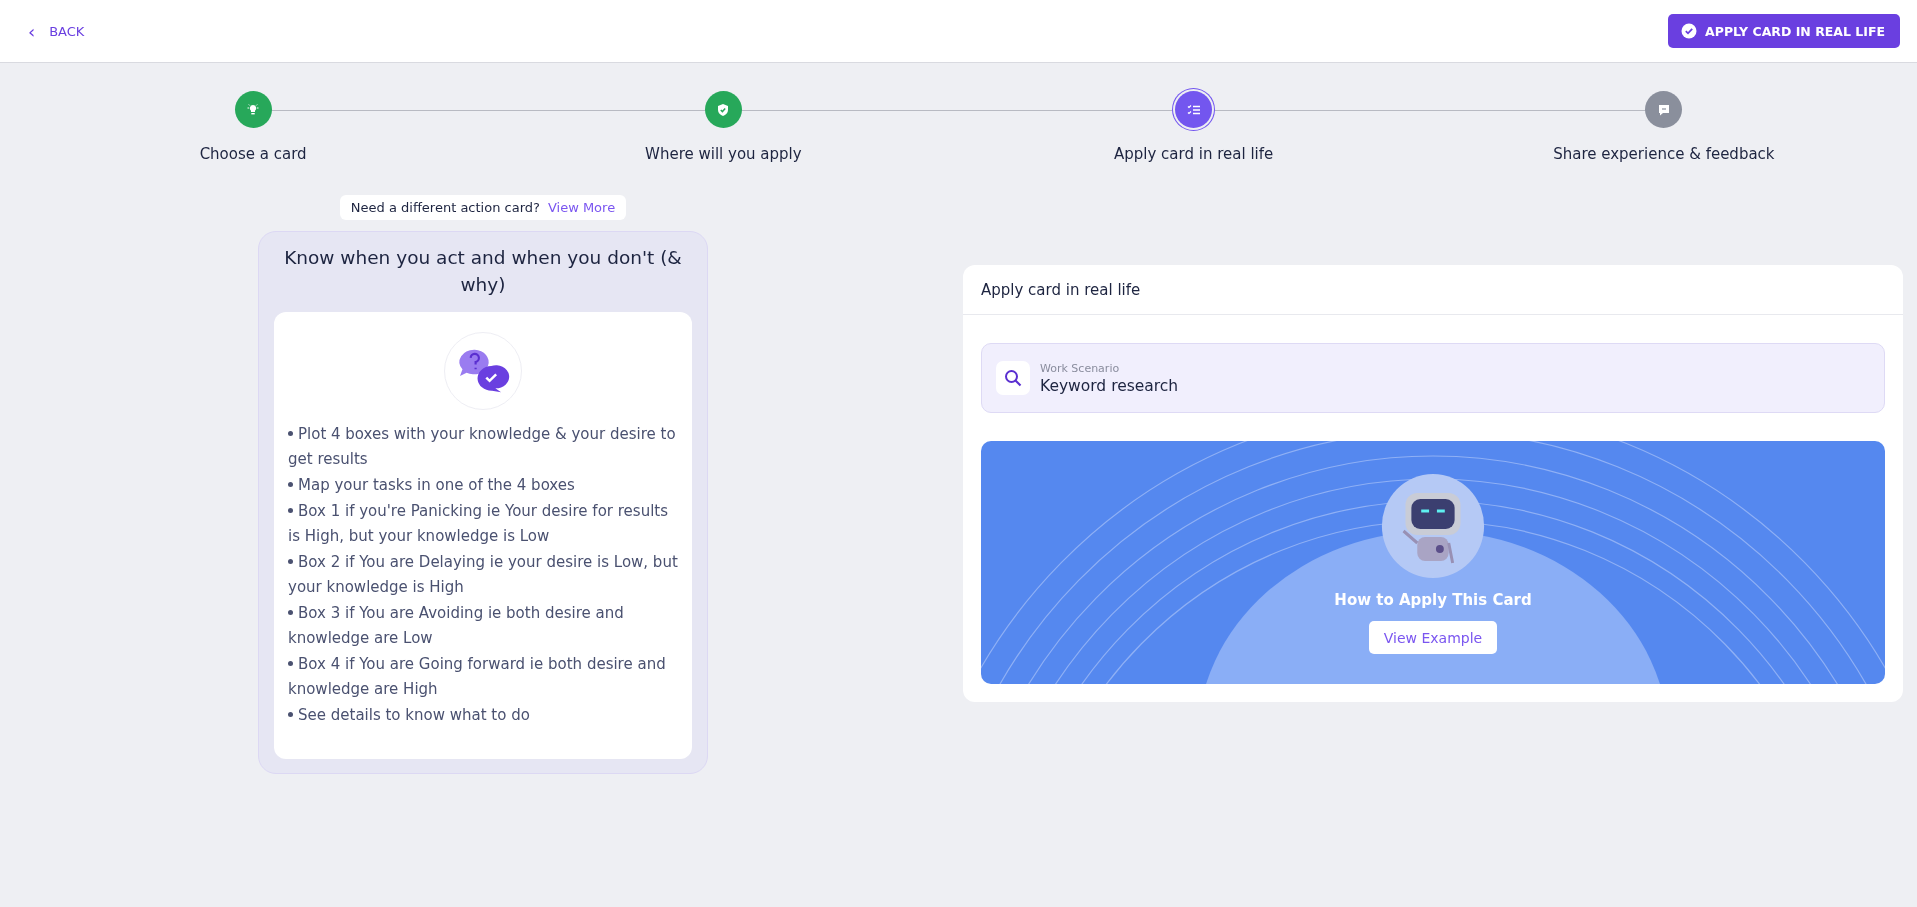 The width and height of the screenshot is (1917, 907). What do you see at coordinates (1784, 31) in the screenshot?
I see `apply-card-button: APPLY CARD IN REAL LIFE` at bounding box center [1784, 31].